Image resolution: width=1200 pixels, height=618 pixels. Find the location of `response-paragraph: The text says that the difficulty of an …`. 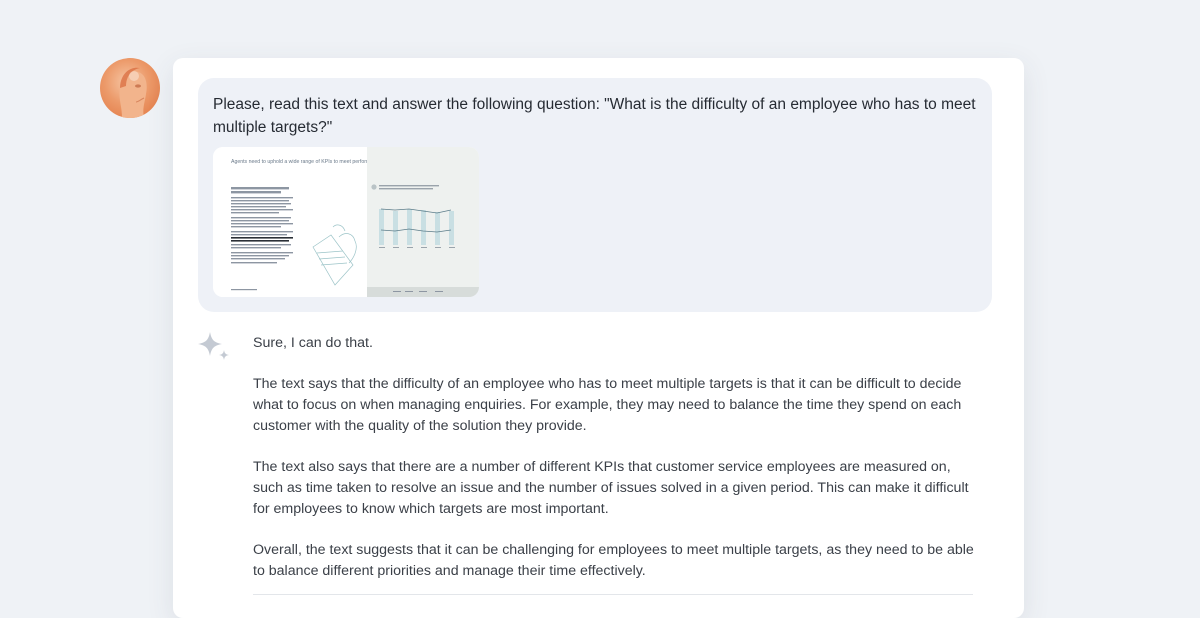

response-paragraph: The text says that the difficulty of an … is located at coordinates (607, 405).